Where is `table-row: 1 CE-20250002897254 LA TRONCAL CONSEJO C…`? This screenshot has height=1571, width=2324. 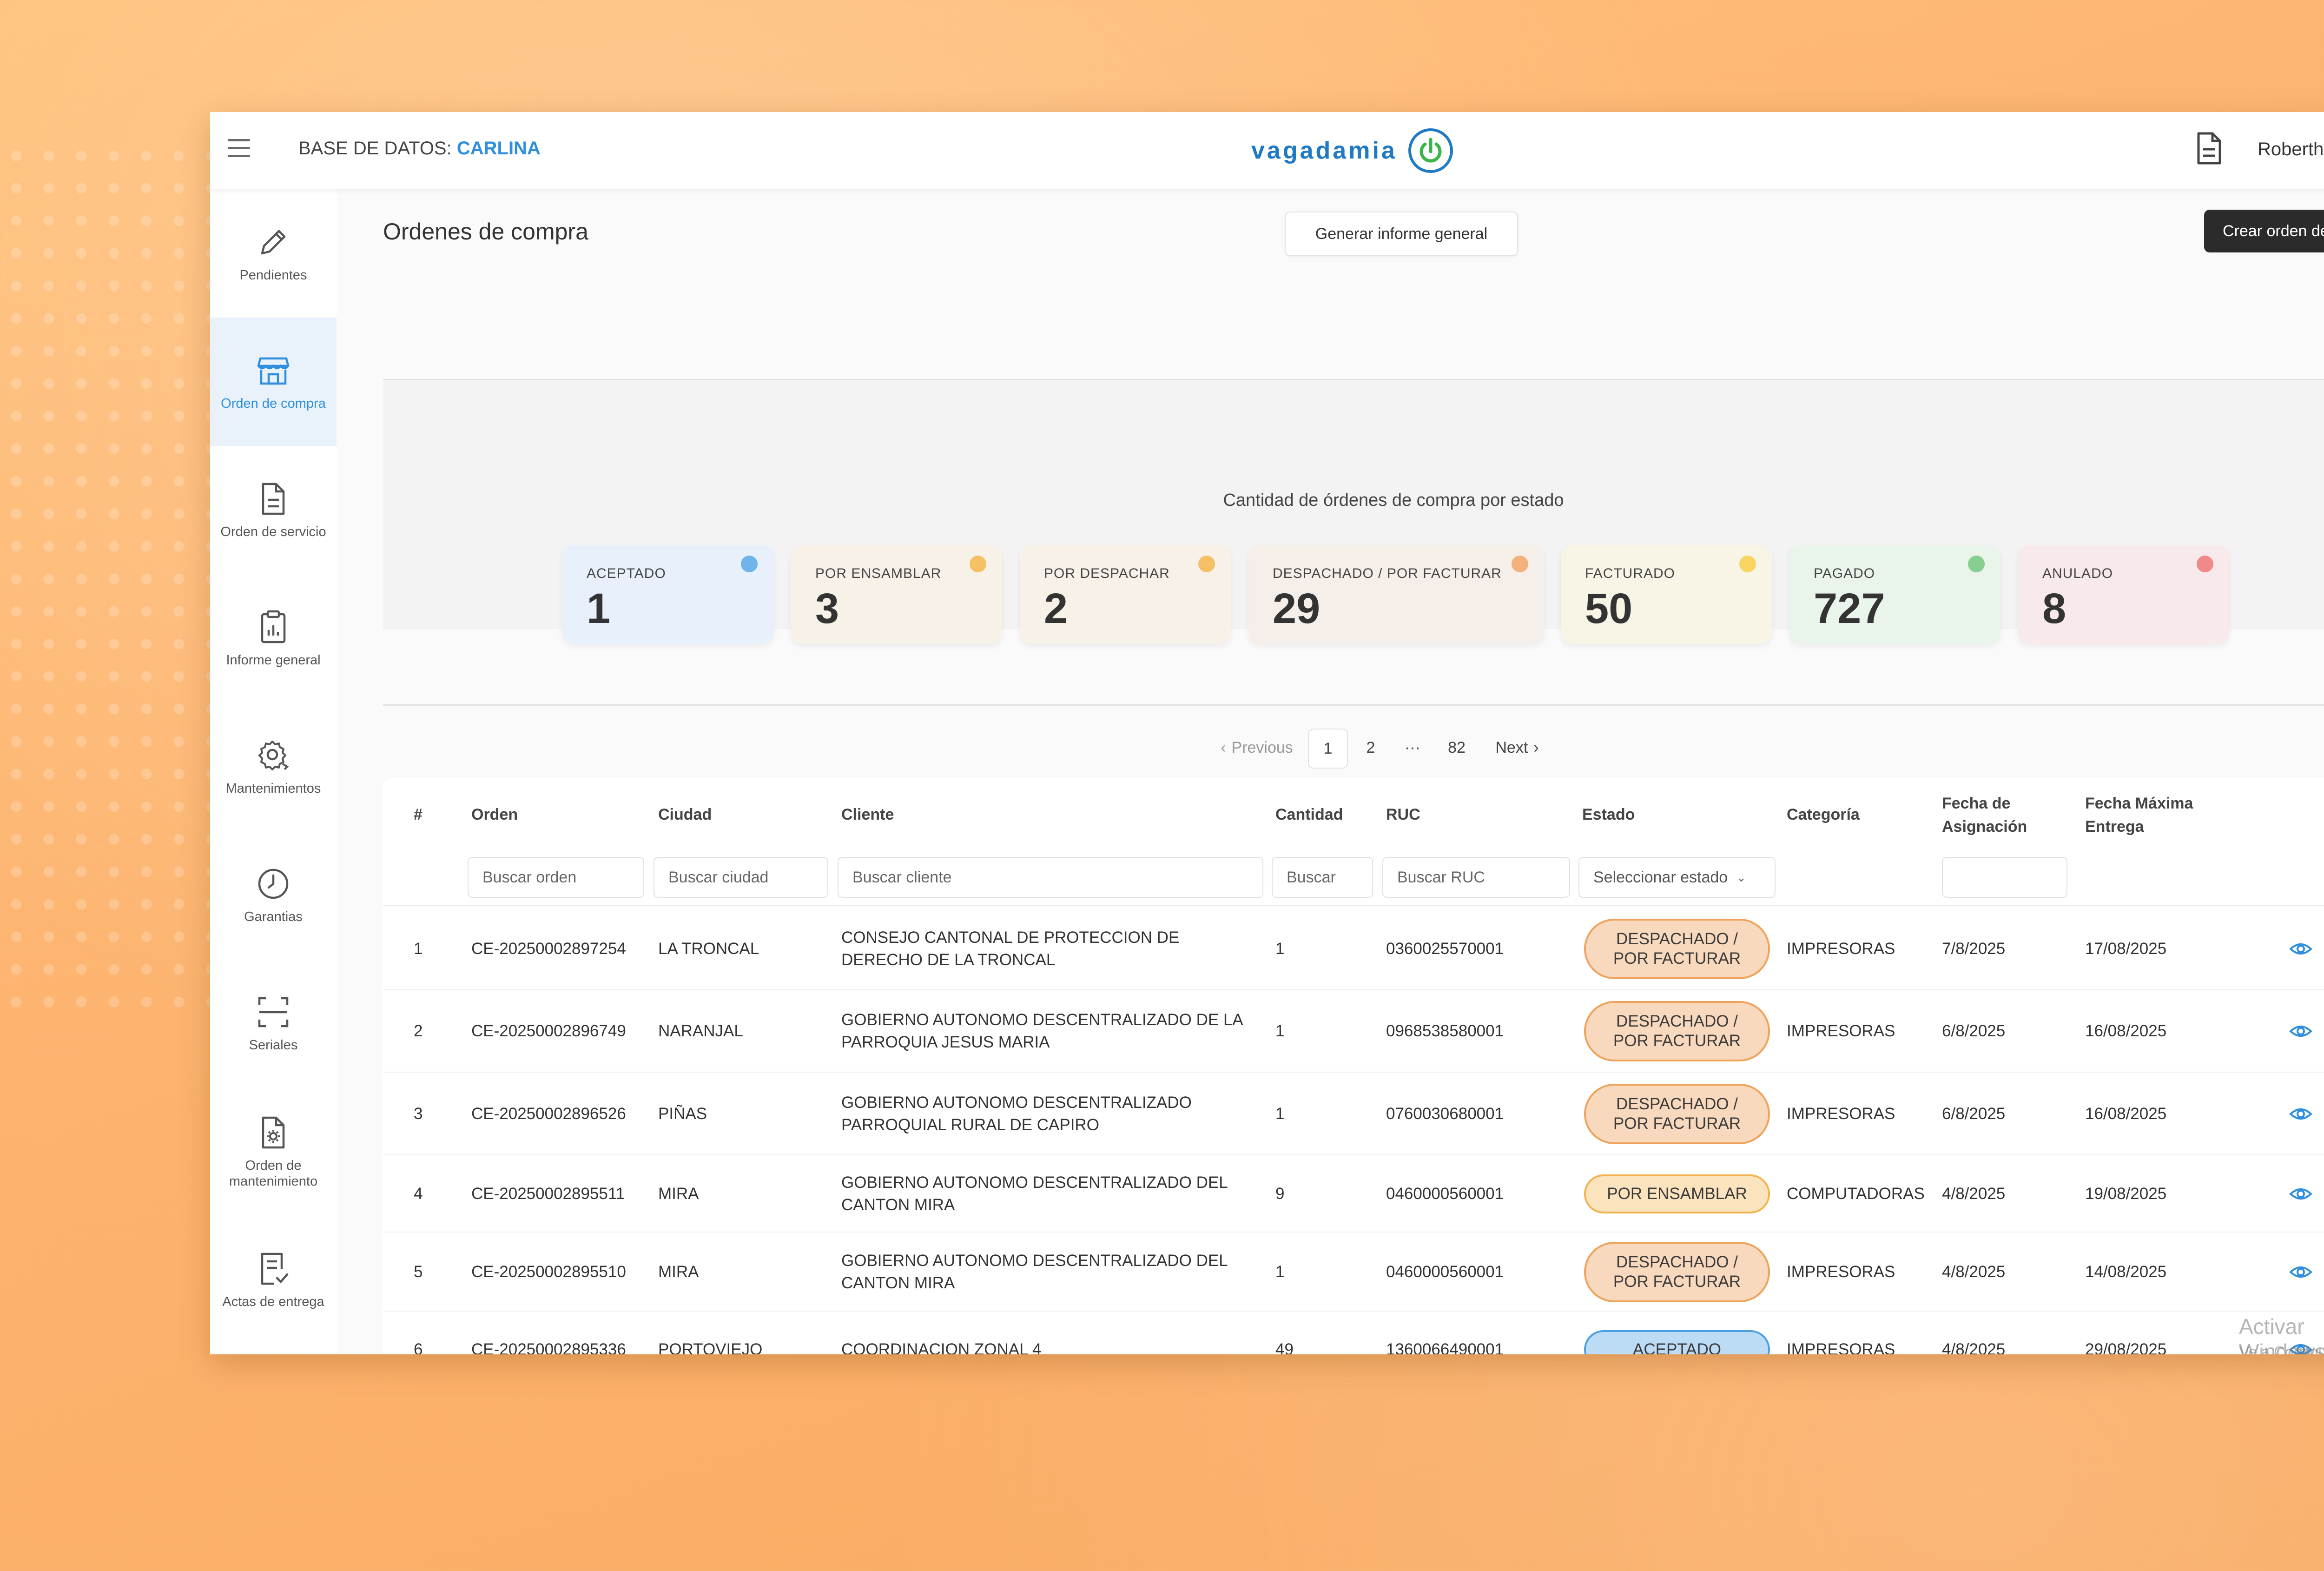 table-row: 1 CE-20250002897254 LA TRONCAL CONSEJO C… is located at coordinates (1353, 949).